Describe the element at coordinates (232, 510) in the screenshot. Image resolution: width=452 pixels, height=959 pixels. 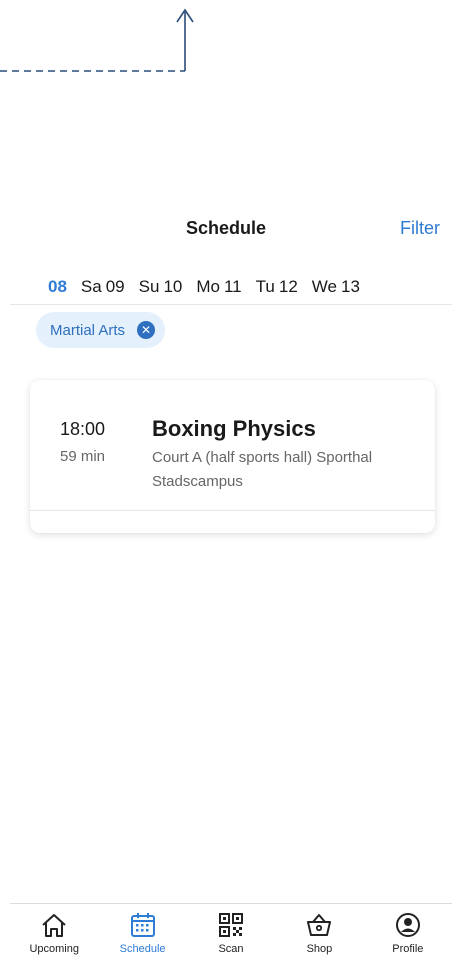
I see `card-divider` at that location.